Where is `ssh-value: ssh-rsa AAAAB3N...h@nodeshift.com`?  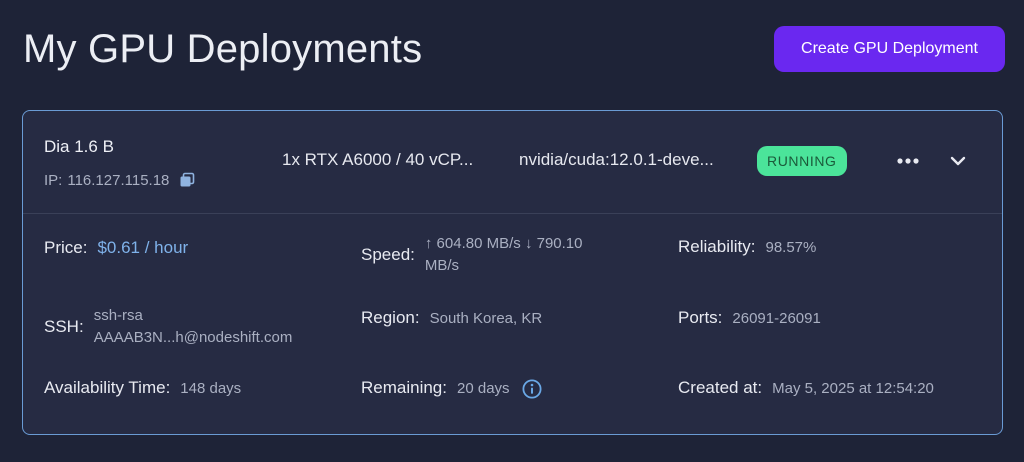
ssh-value: ssh-rsa AAAAB3N...h@nodeshift.com is located at coordinates (193, 327).